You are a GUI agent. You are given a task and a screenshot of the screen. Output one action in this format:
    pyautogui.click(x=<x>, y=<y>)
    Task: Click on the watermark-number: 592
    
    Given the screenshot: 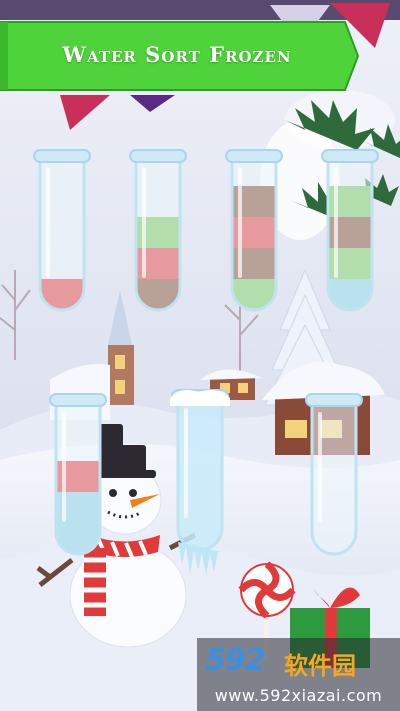 What is the action you would take?
    pyautogui.click(x=235, y=660)
    